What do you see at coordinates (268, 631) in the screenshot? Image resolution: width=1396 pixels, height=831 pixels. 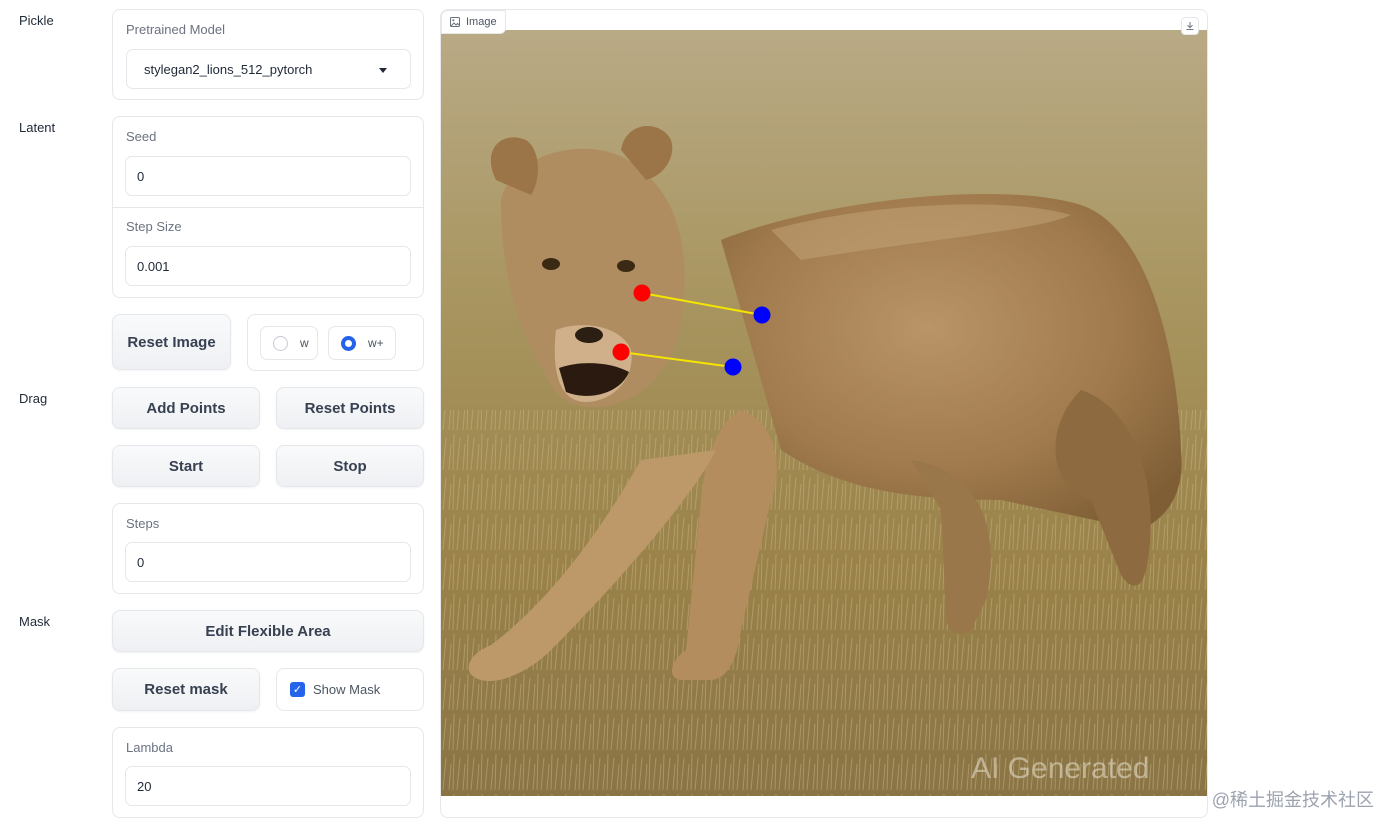 I see `edit-flexible-area-button: Edit Flexible Area` at bounding box center [268, 631].